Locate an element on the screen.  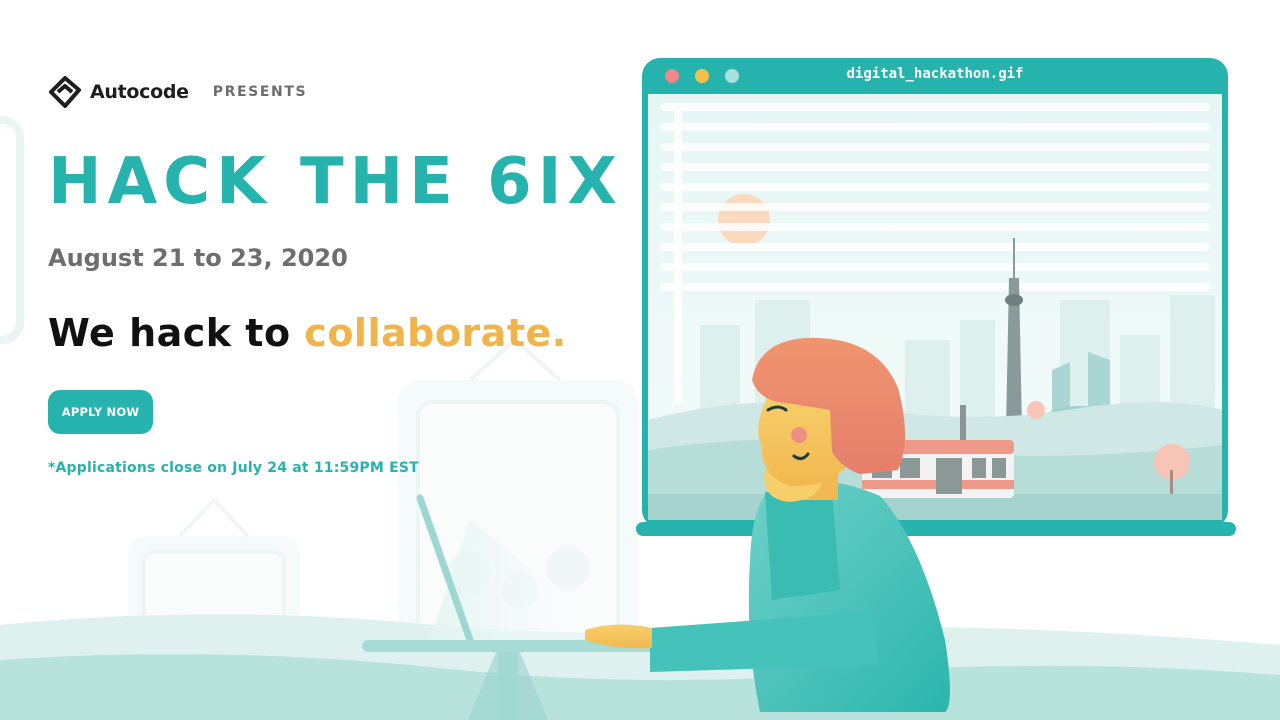
brand-header: Autocode PRESENTS is located at coordinates (177, 92).